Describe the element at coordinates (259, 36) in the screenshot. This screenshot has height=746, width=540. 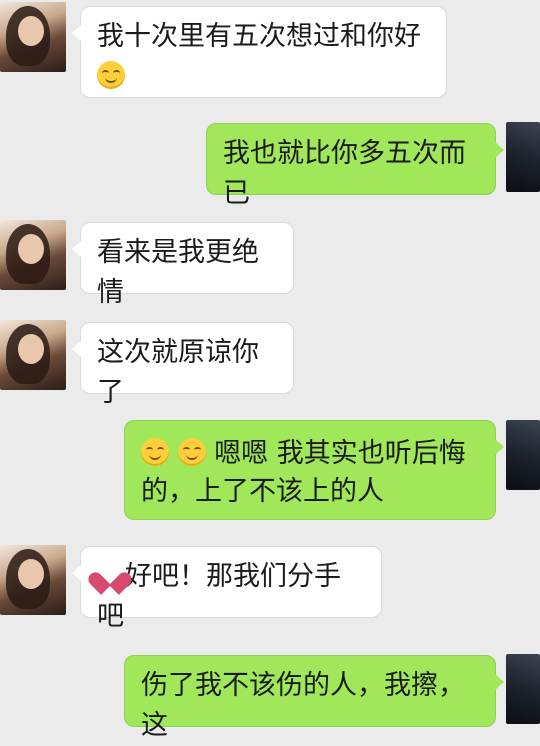
I see `message-text: 我十次里有五次想过和你好` at that location.